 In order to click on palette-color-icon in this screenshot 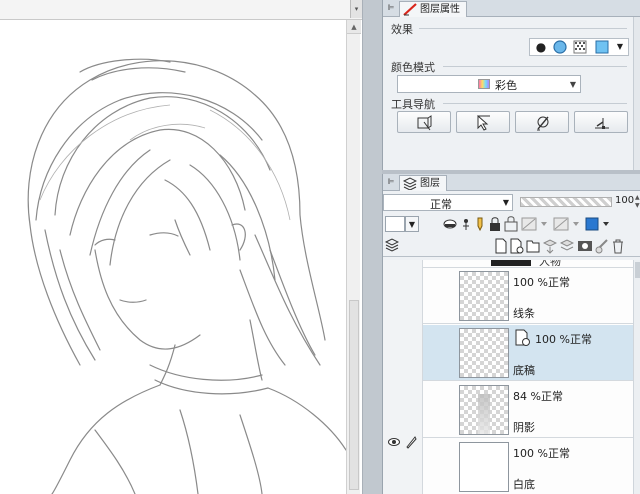, I will do `click(600, 224)`.